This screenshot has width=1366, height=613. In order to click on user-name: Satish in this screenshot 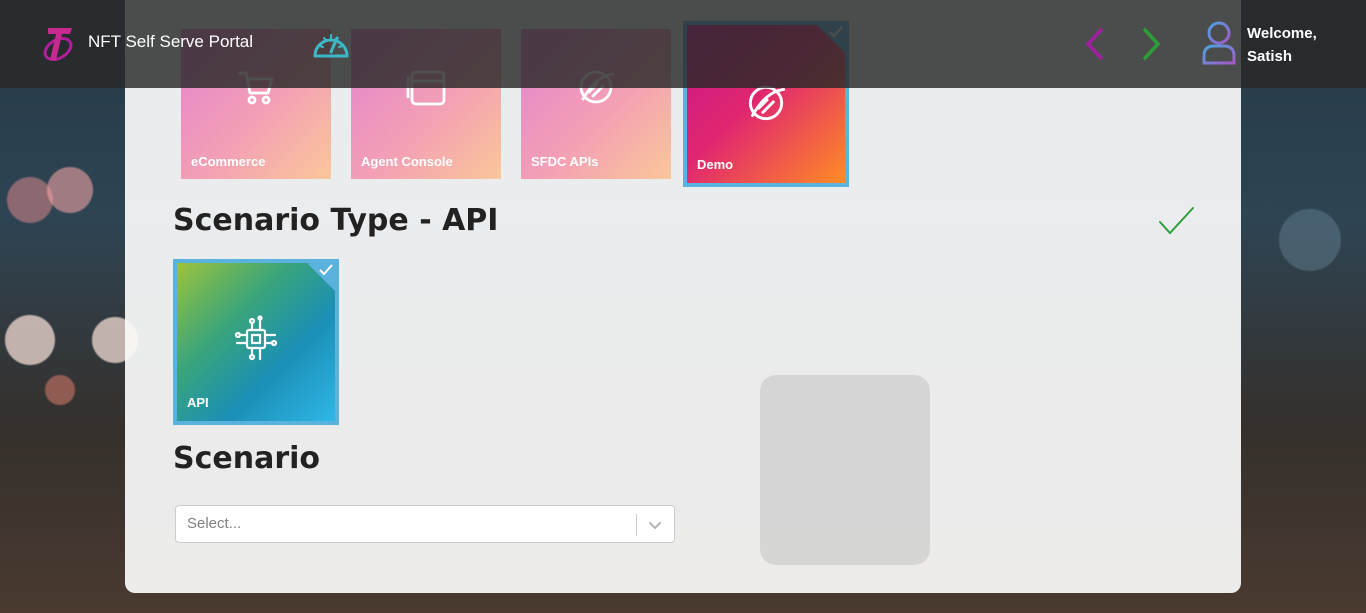, I will do `click(1270, 56)`.